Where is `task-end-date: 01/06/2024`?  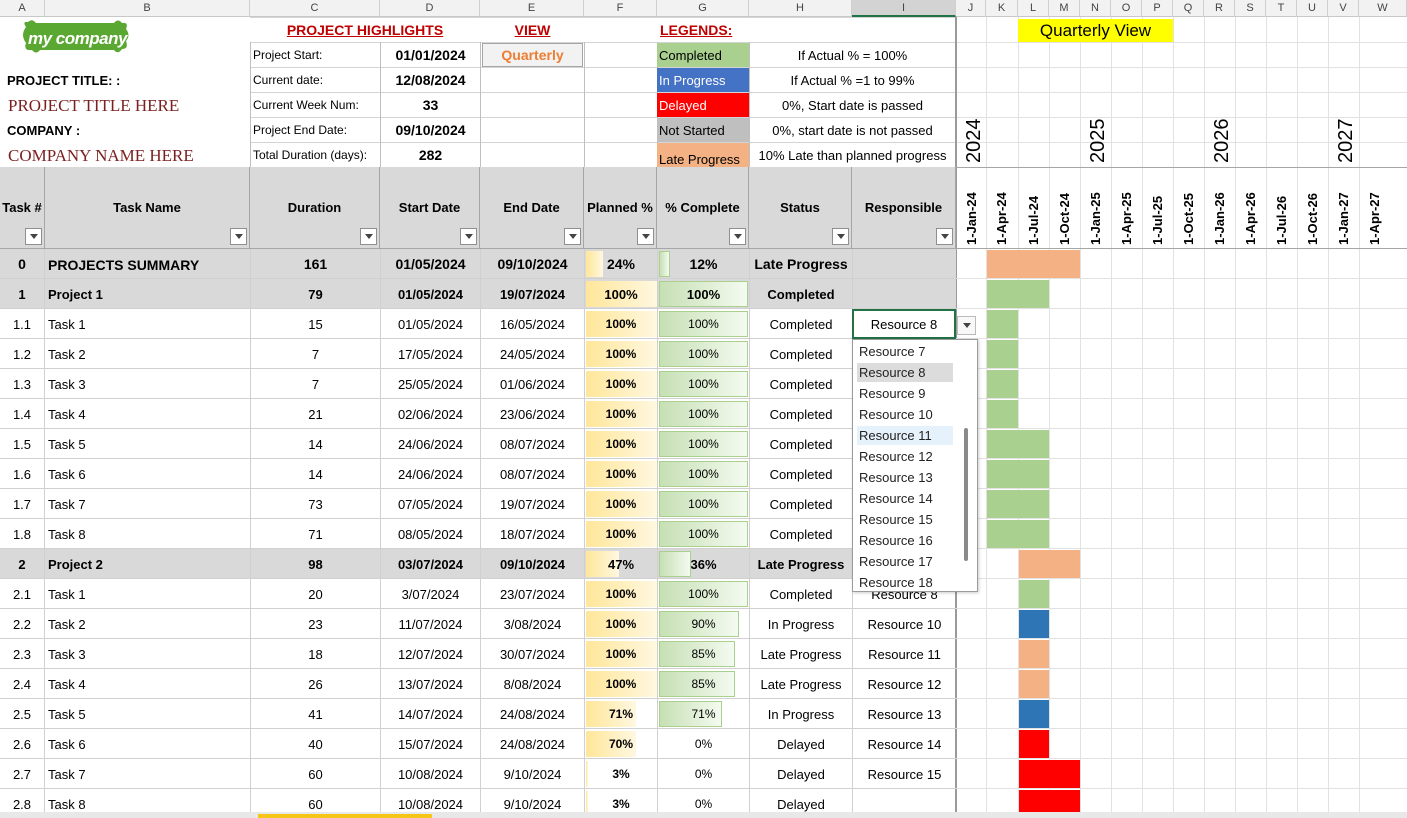
task-end-date: 01/06/2024 is located at coordinates (532, 384).